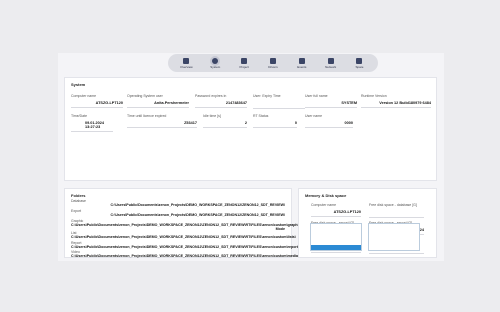 The height and width of the screenshot is (312, 500). Describe the element at coordinates (211, 96) in the screenshot. I see `field-label: Password expires in` at that location.